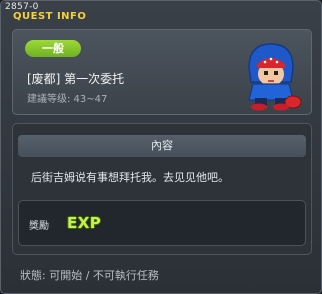 Image resolution: width=322 pixels, height=294 pixels. Describe the element at coordinates (39, 226) in the screenshot. I see `reward-label: 獎勵` at that location.